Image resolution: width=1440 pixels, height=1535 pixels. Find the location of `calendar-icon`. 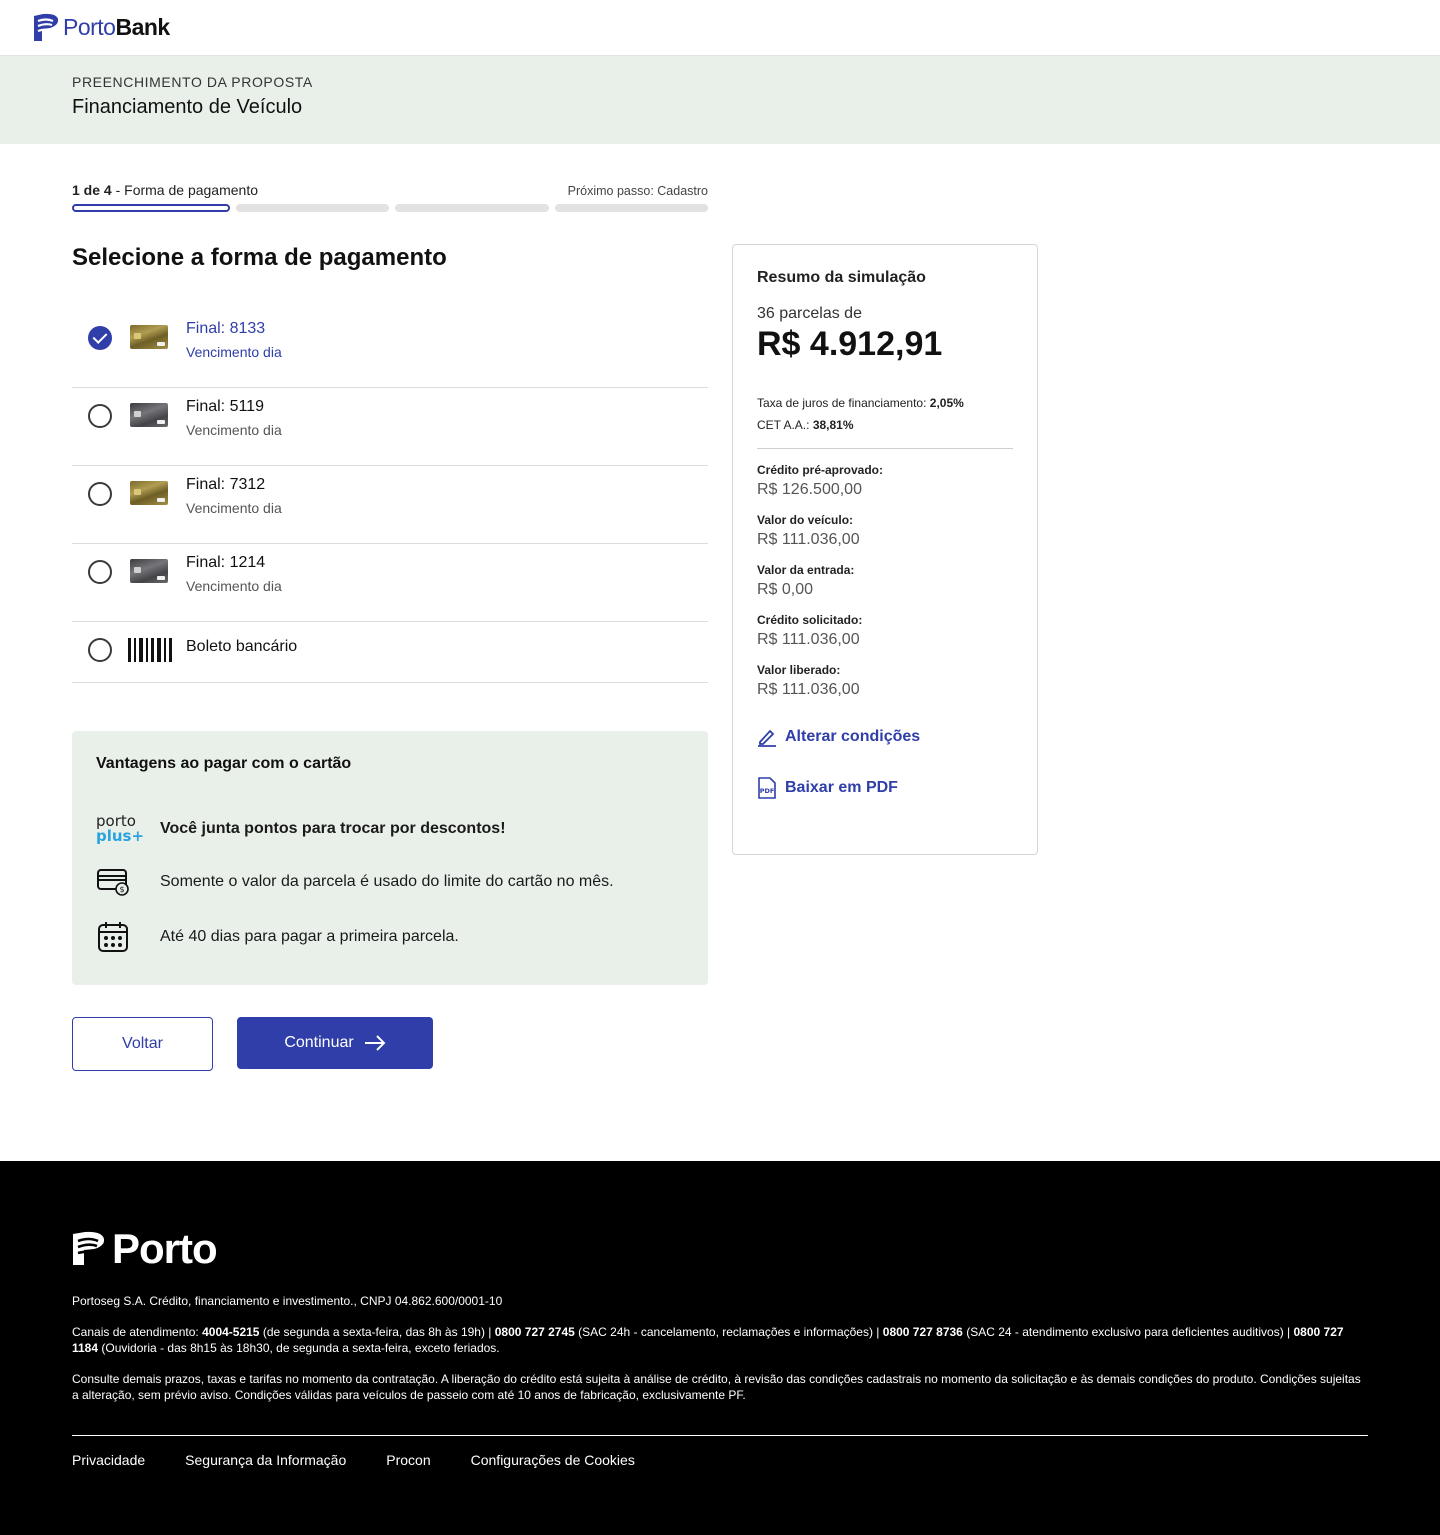

calendar-icon is located at coordinates (120, 937).